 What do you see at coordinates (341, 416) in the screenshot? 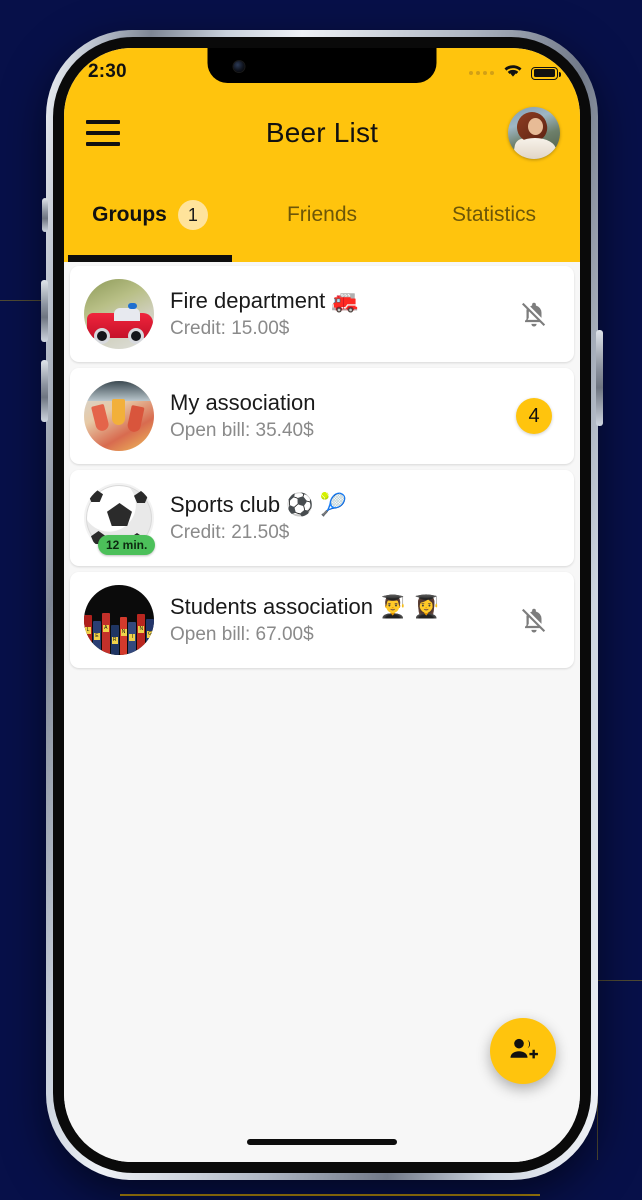
I see `list-item-text: My association Open bill: 35.40$` at bounding box center [341, 416].